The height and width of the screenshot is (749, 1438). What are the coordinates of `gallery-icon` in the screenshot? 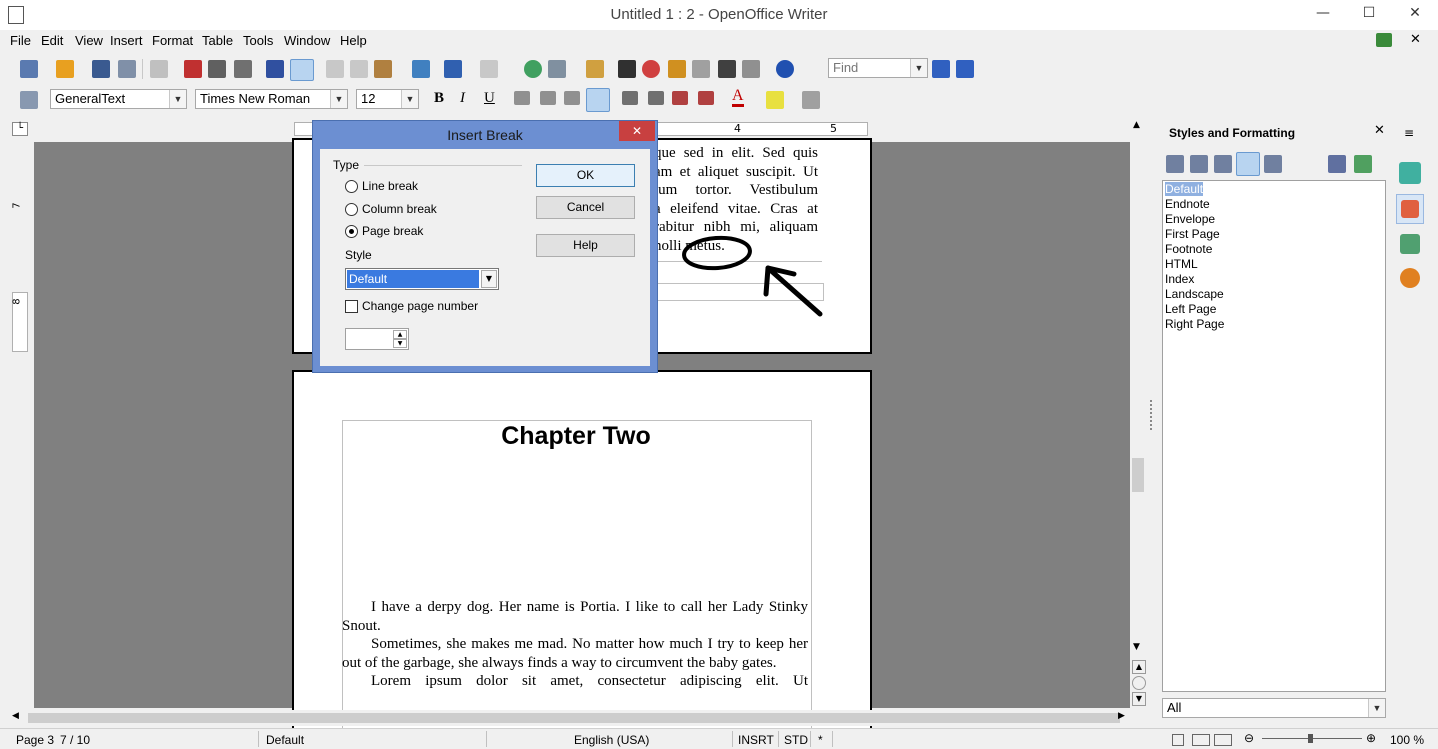 It's located at (677, 69).